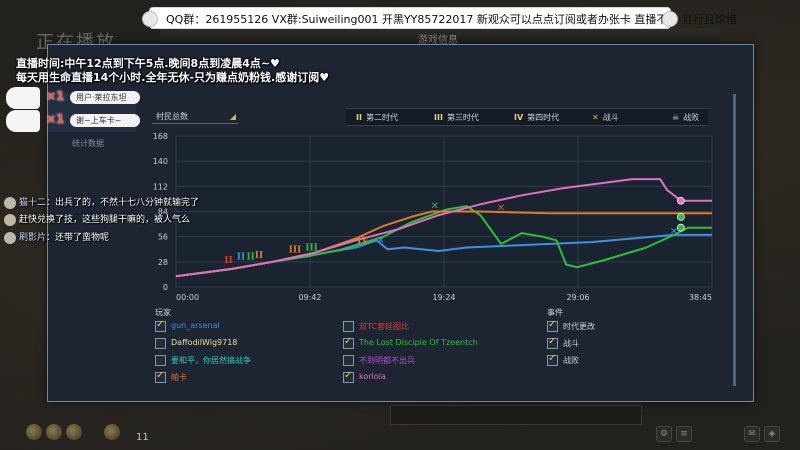 This screenshot has height=450, width=800. What do you see at coordinates (211, 360) in the screenshot?
I see `player-name: 要和平，你居然搞战争` at bounding box center [211, 360].